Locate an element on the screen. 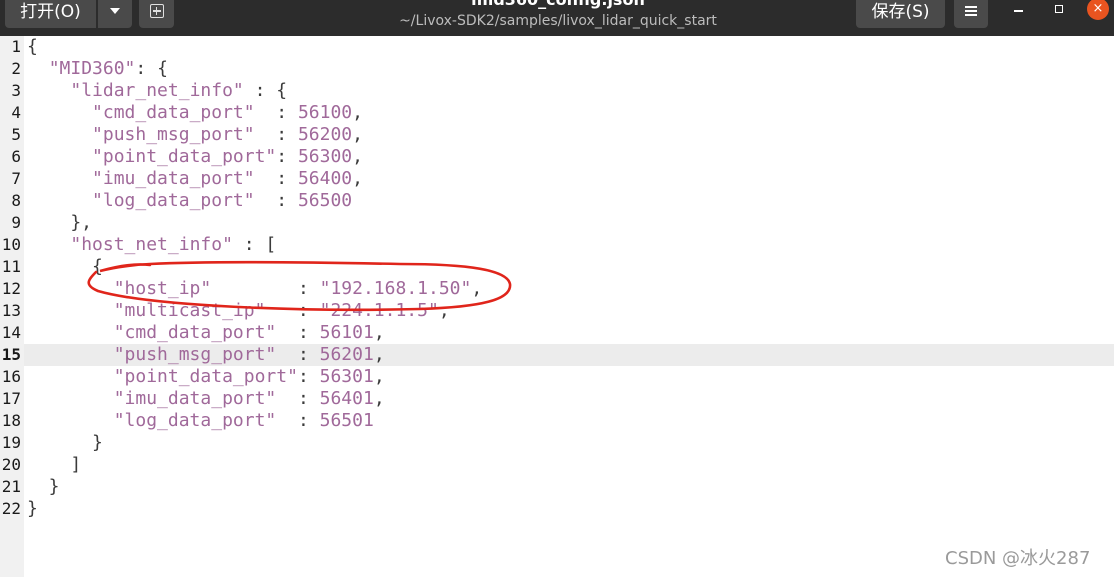 This screenshot has height=577, width=1114. code-token: "MID360" is located at coordinates (92, 68).